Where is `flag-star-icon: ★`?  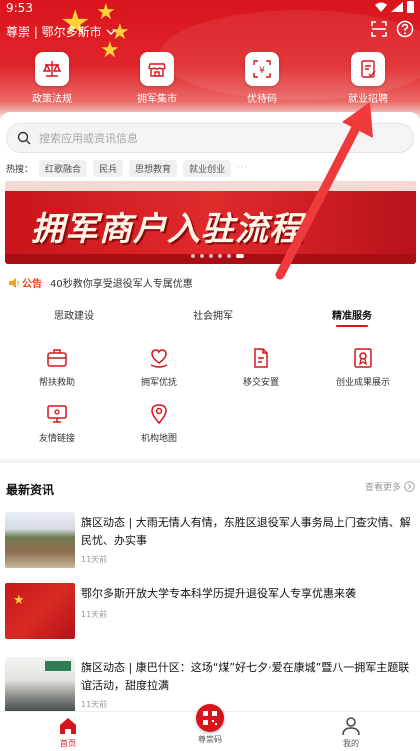
flag-star-icon: ★ is located at coordinates (110, 50).